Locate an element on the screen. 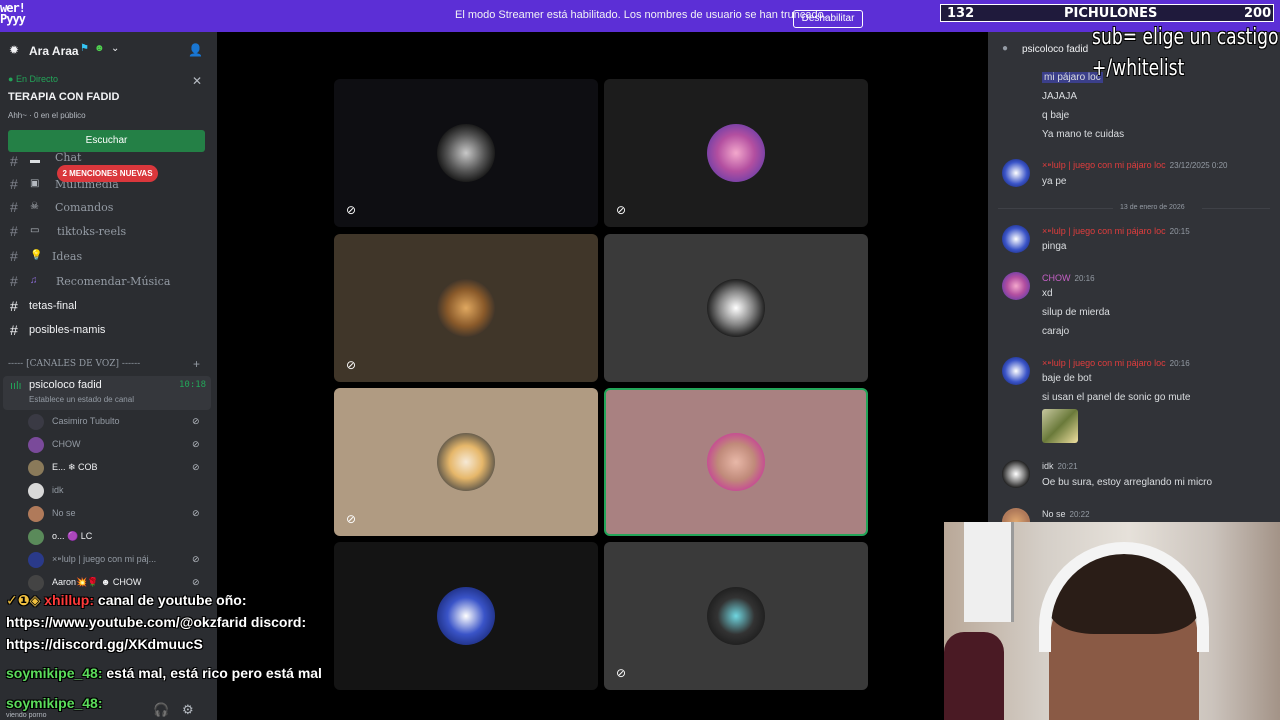  new-mentions-badge: 2 MENCIONES NUEVAS is located at coordinates (107, 173).